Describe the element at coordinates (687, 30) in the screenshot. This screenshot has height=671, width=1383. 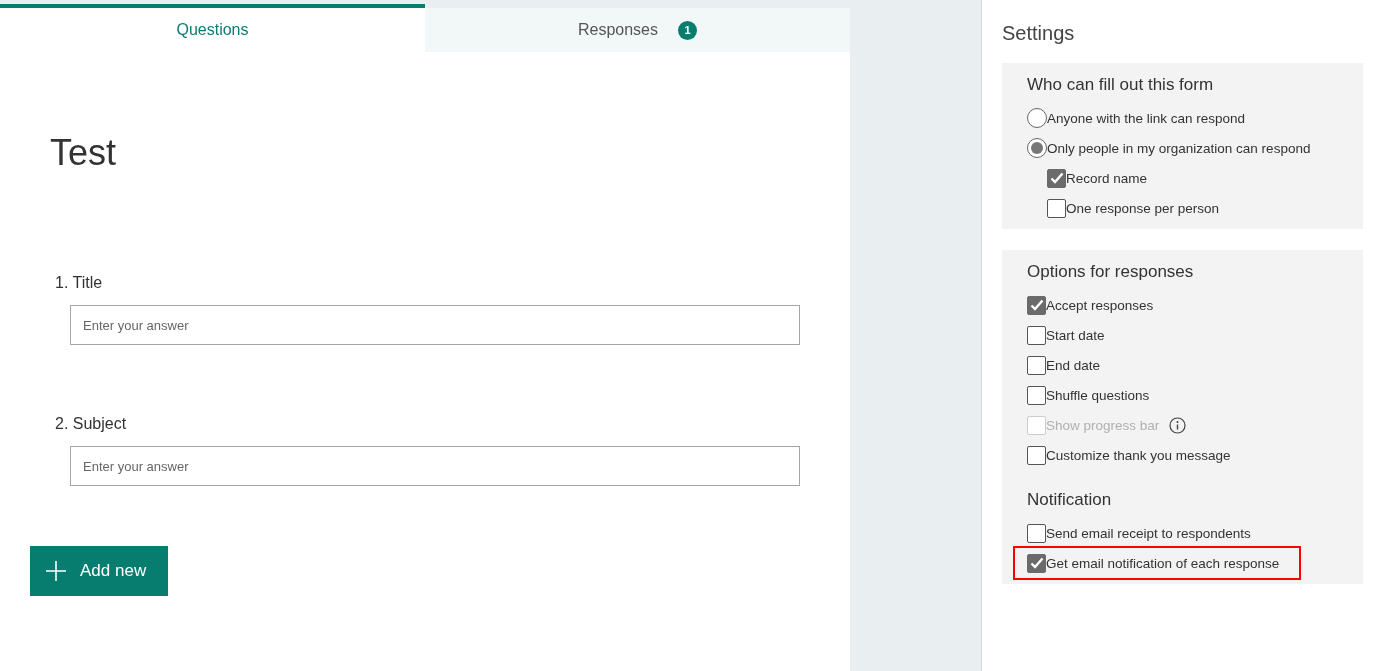
I see `count-badge: 1` at that location.